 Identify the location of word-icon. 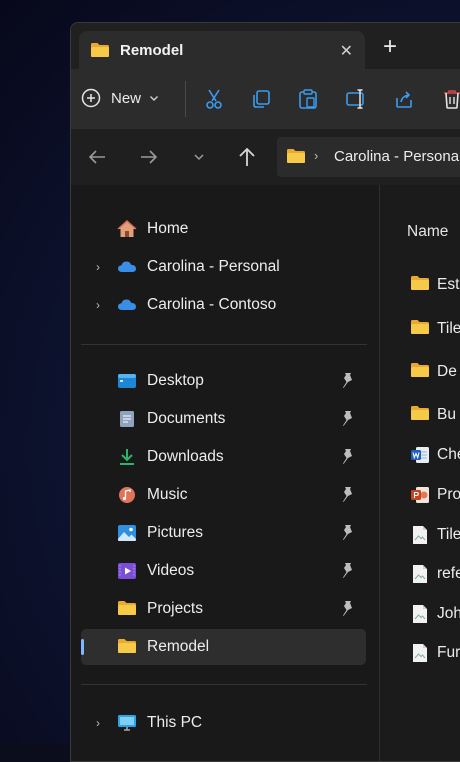
(420, 455).